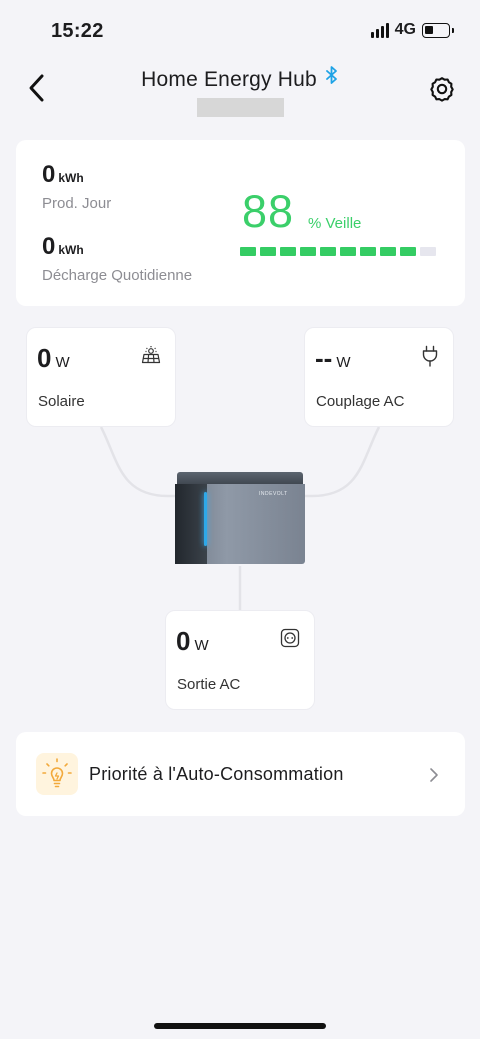 The height and width of the screenshot is (1039, 480). I want to click on battery-status-icon, so click(438, 30).